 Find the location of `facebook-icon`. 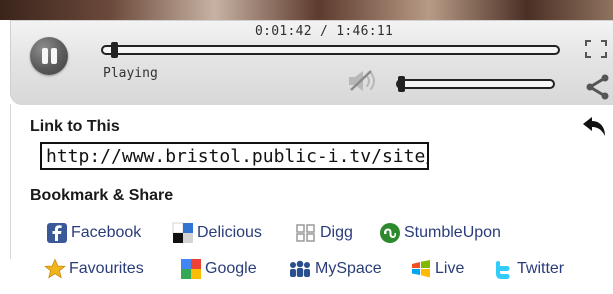

facebook-icon is located at coordinates (57, 233).